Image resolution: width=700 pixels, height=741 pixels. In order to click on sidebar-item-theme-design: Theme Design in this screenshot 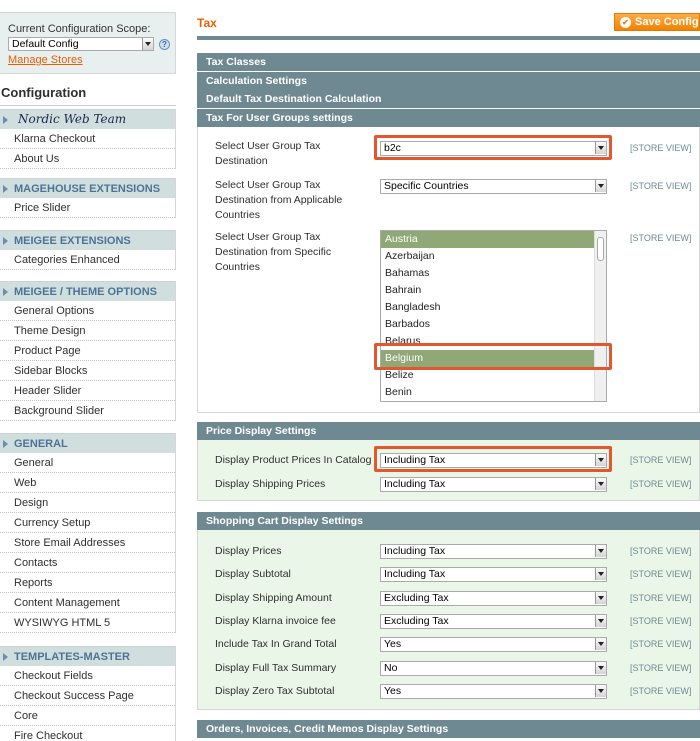, I will do `click(87, 331)`.